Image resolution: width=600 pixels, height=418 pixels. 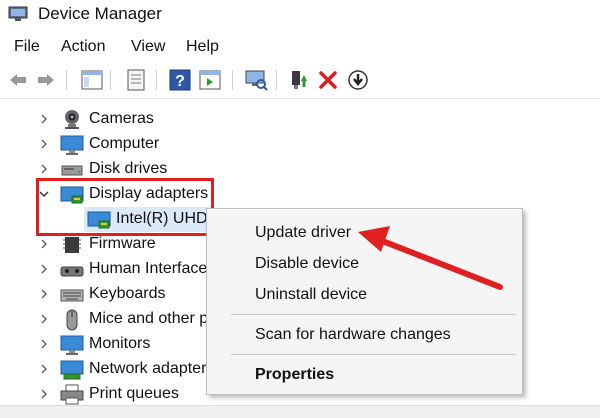 I want to click on title-bar: Device Manager, so click(x=300, y=15).